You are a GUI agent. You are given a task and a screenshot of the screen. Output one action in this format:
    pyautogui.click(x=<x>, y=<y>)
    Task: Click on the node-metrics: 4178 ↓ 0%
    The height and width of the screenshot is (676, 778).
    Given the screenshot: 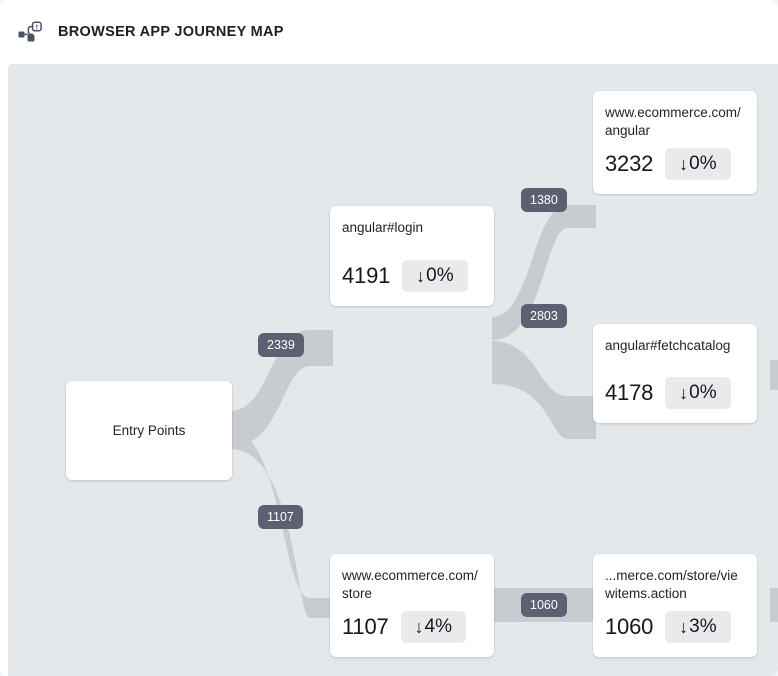 What is the action you would take?
    pyautogui.click(x=675, y=400)
    